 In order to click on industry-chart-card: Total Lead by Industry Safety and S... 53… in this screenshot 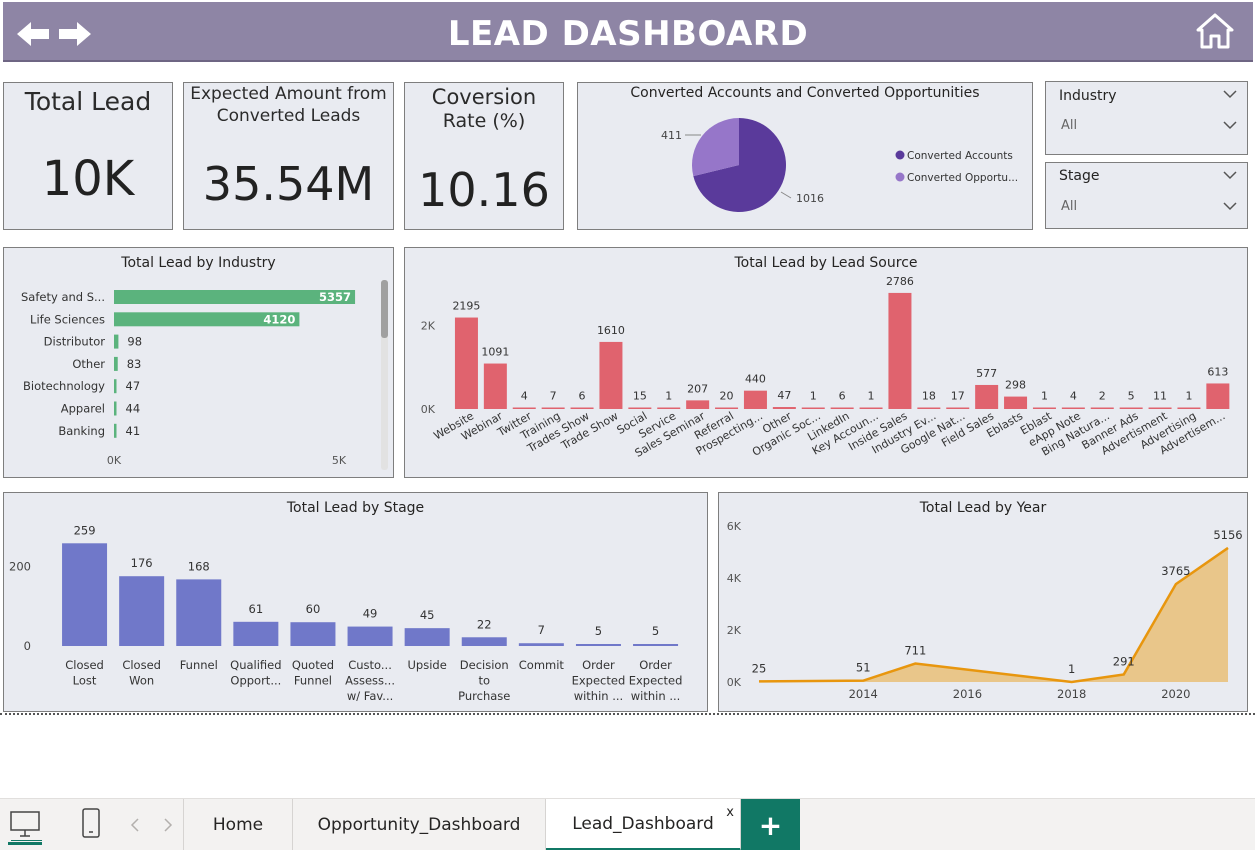, I will do `click(198, 362)`.